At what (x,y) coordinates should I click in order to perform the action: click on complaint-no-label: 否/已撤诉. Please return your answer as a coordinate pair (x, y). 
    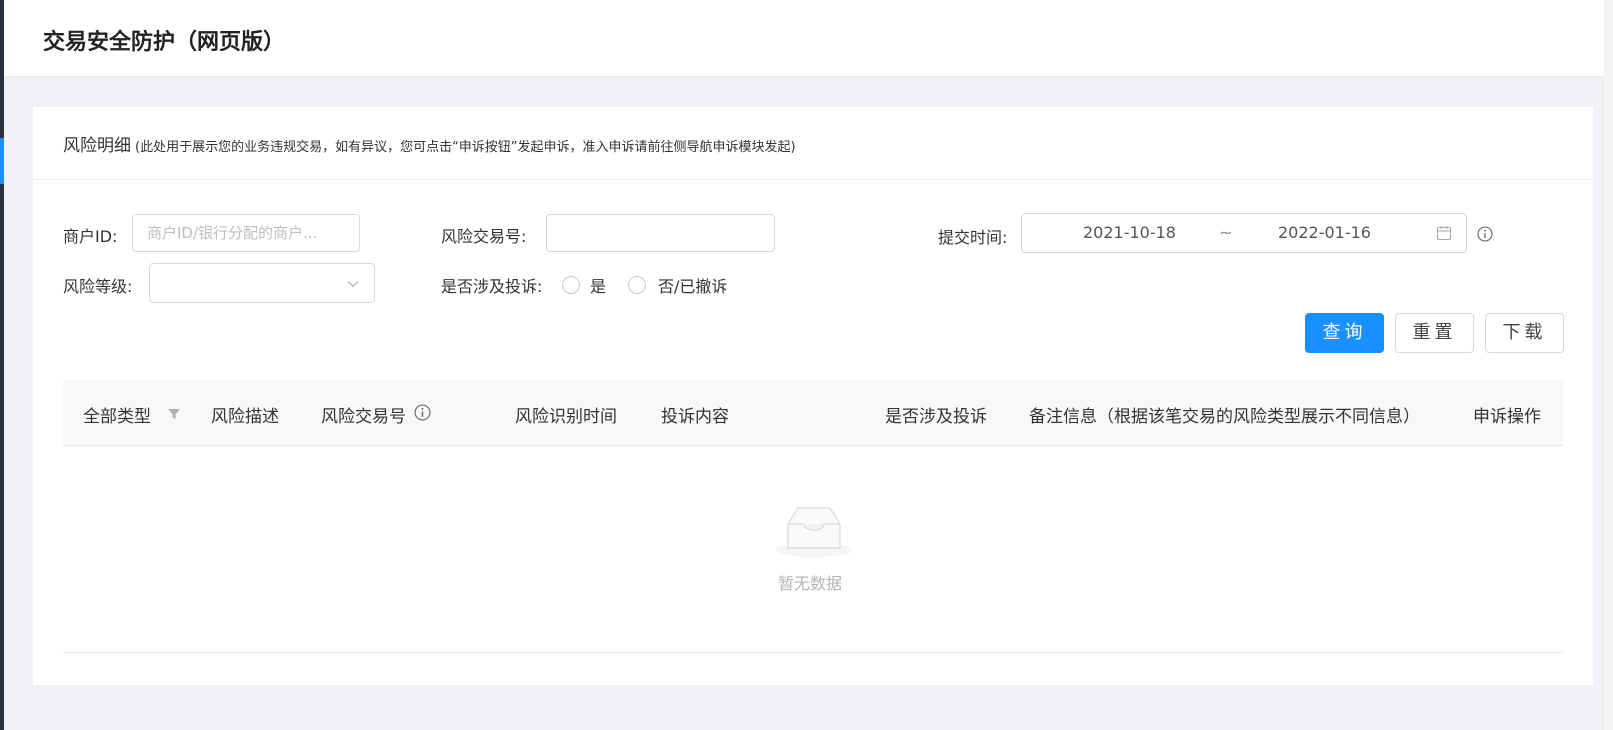
    Looking at the image, I should click on (692, 285).